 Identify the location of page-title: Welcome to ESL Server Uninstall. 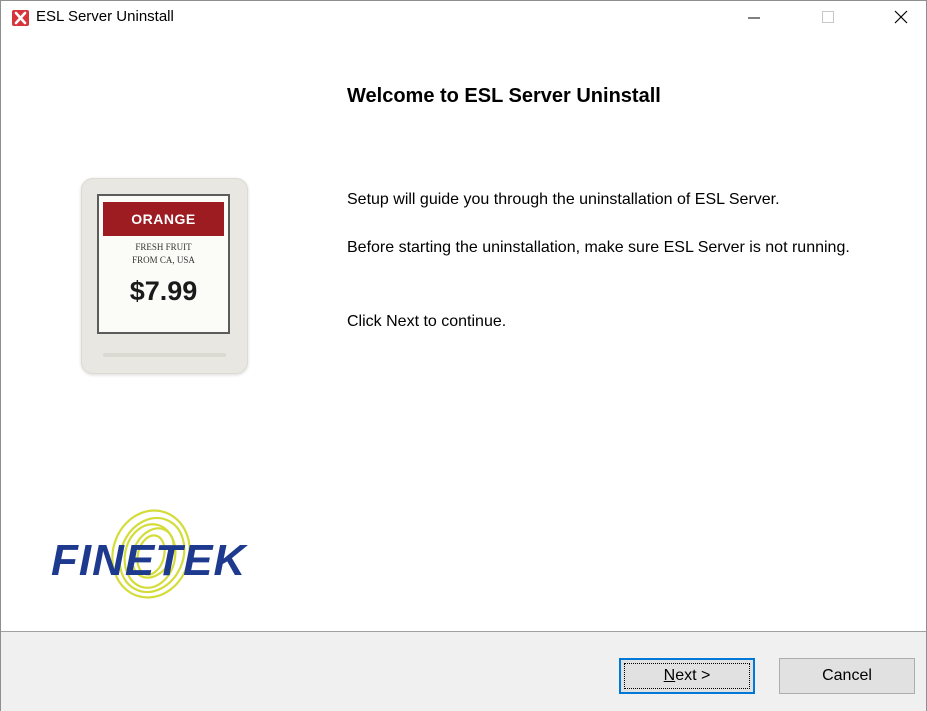
(504, 96).